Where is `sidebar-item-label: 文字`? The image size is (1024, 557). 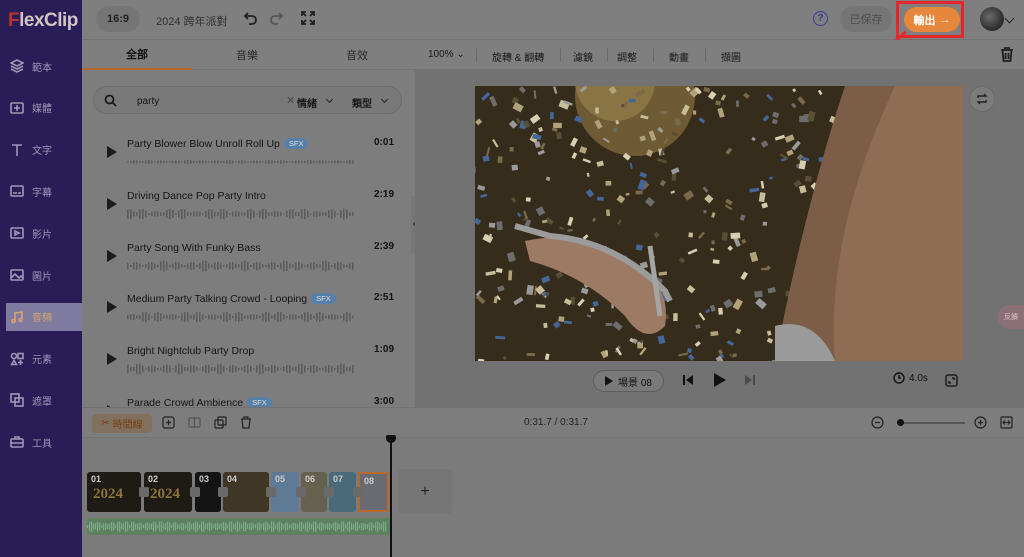
sidebar-item-label: 文字 is located at coordinates (42, 152).